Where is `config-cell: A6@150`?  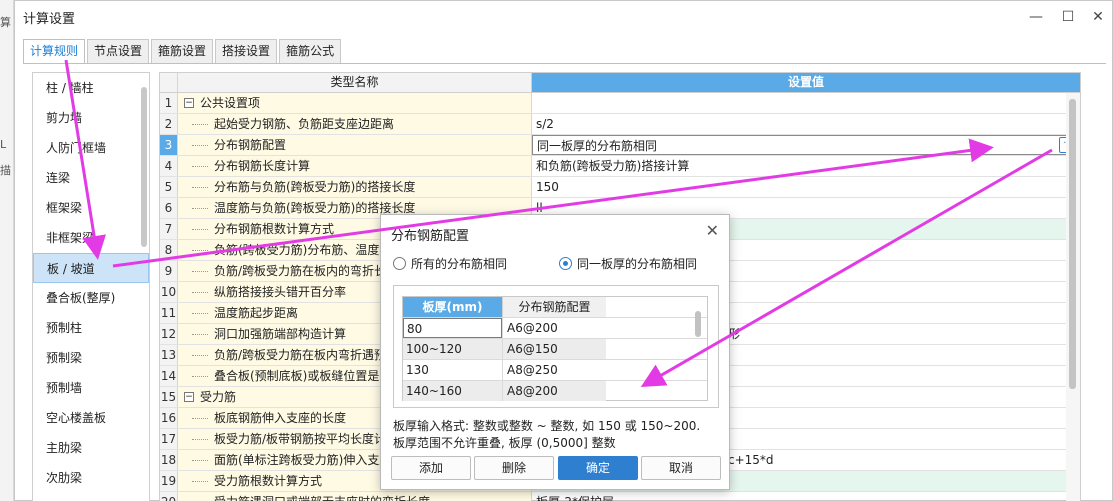 config-cell: A6@150 is located at coordinates (554, 349).